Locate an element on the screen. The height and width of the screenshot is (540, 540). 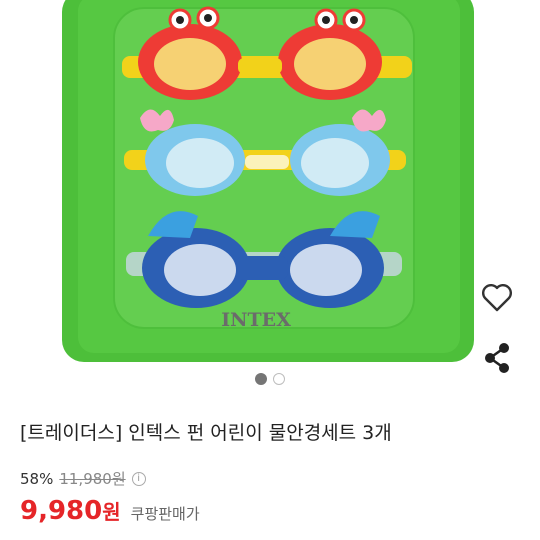
info-icon: i is located at coordinates (138, 478).